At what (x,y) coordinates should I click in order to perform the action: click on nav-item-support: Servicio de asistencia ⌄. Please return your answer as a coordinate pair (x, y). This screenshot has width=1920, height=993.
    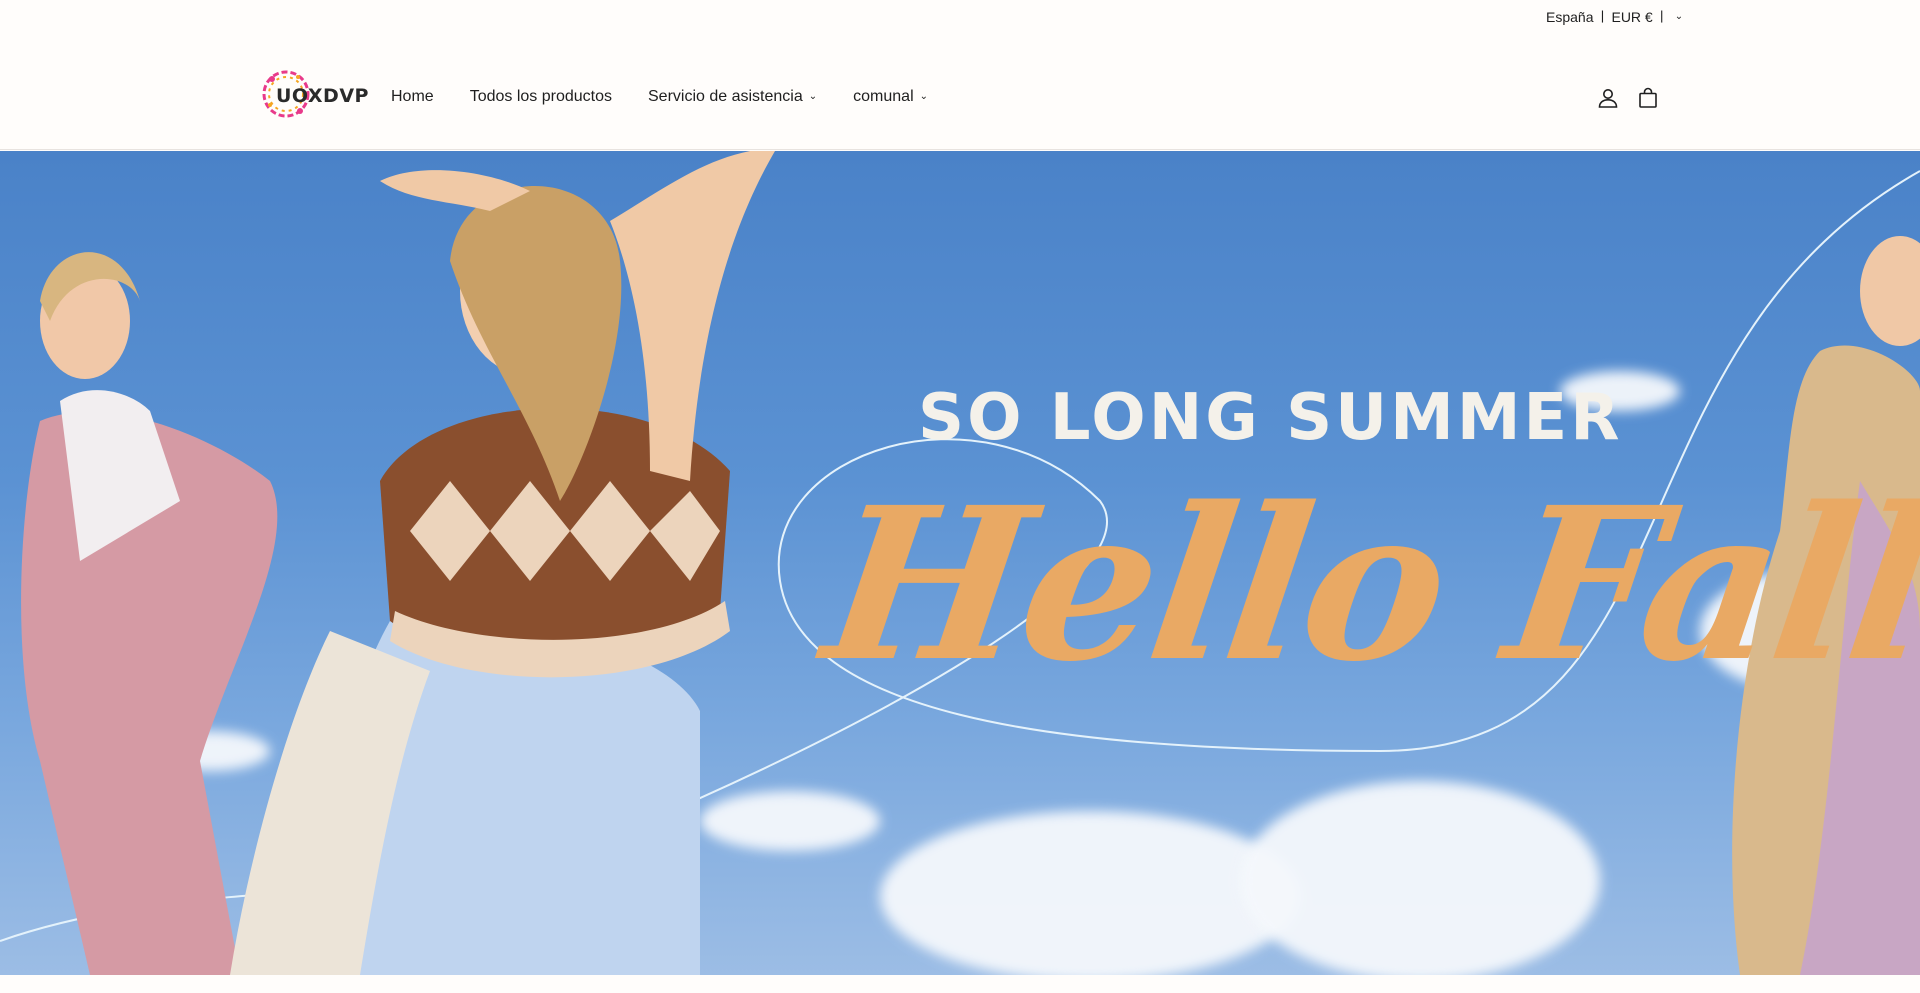
    Looking at the image, I should click on (732, 97).